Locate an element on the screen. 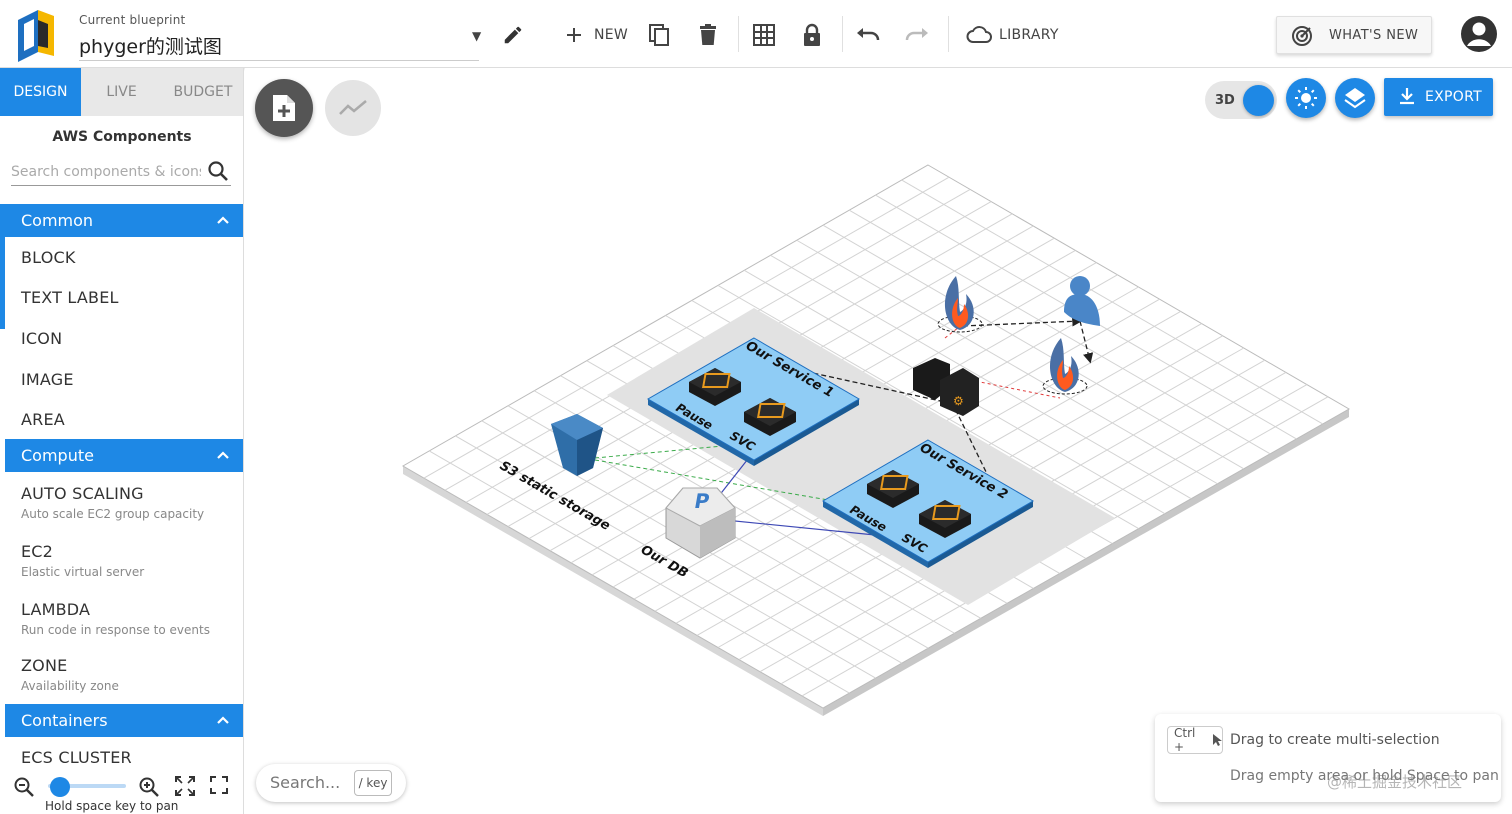  component-label: ECS CLUSTER is located at coordinates (76, 757).